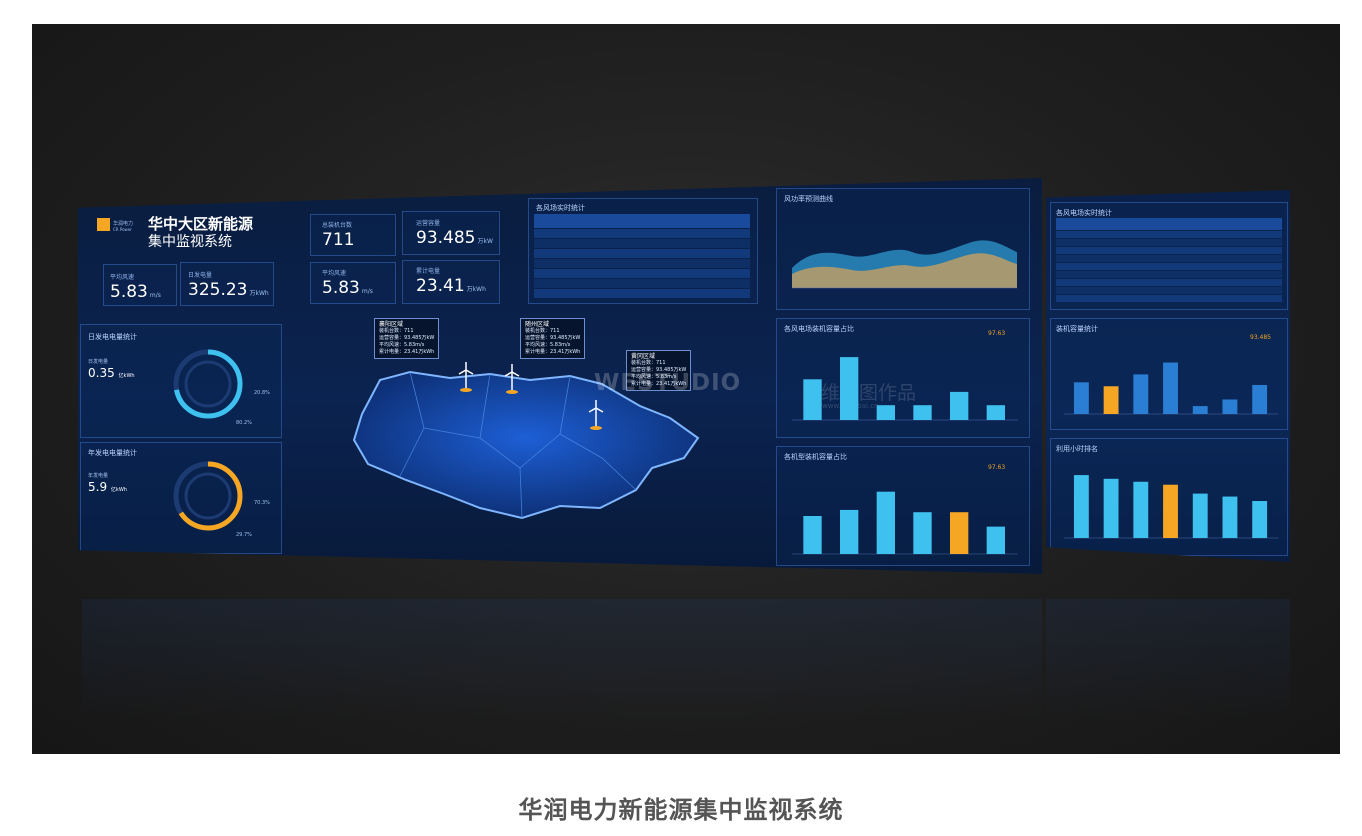 The image size is (1362, 836). Describe the element at coordinates (112, 337) in the screenshot. I see `panel-title: 日发电电量统计` at that location.